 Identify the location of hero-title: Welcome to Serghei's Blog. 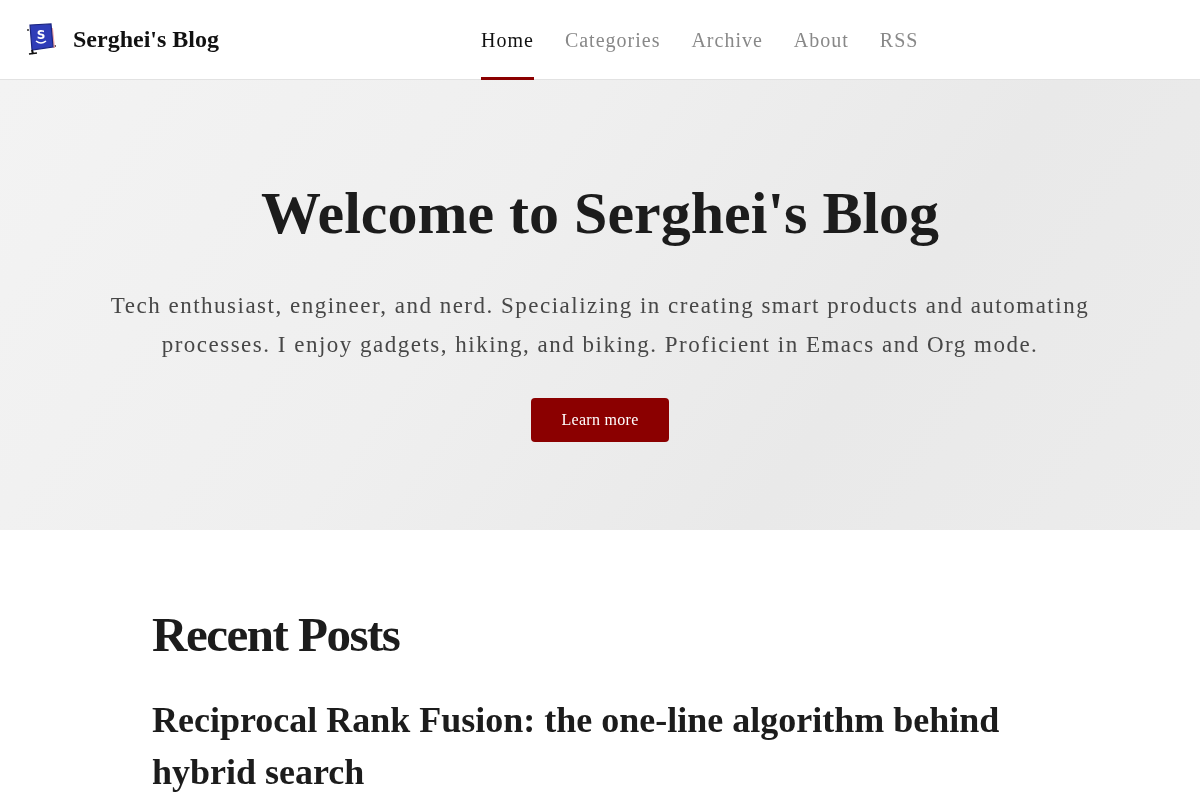
(600, 213).